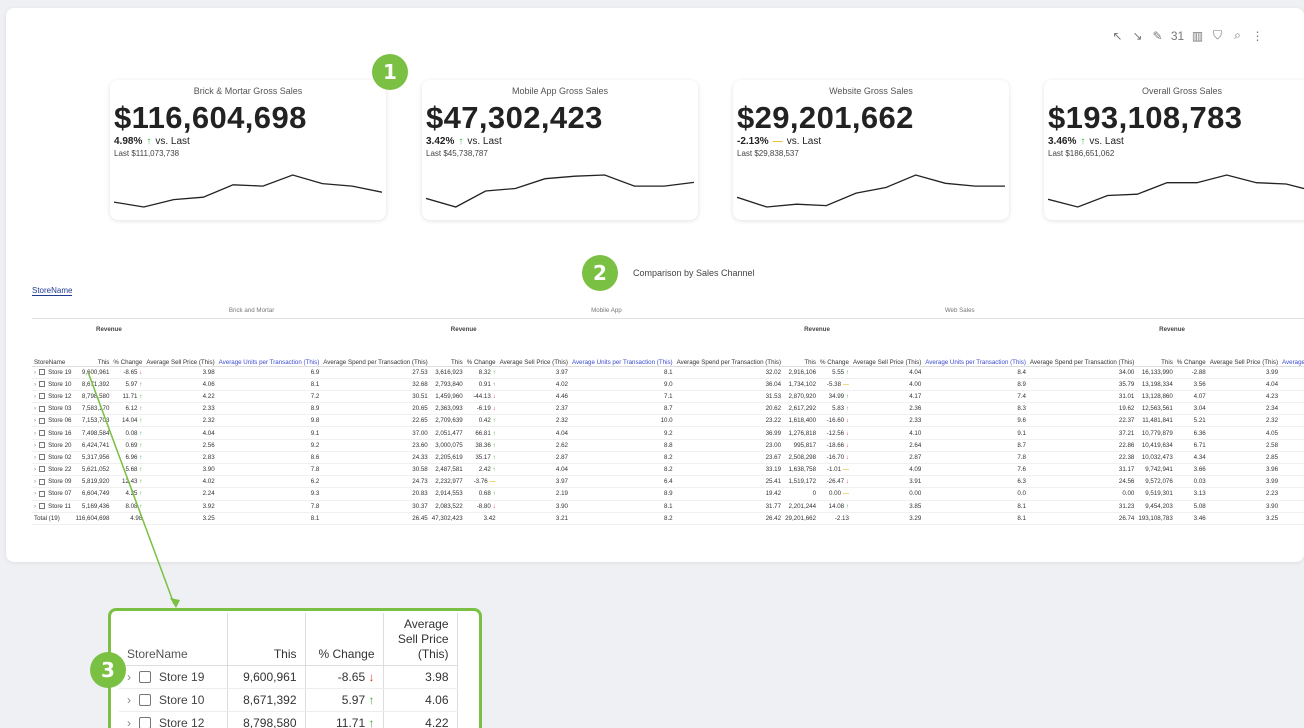 Image resolution: width=1304 pixels, height=728 pixels. Describe the element at coordinates (1257, 35) in the screenshot. I see `more-icon: ⋮` at that location.